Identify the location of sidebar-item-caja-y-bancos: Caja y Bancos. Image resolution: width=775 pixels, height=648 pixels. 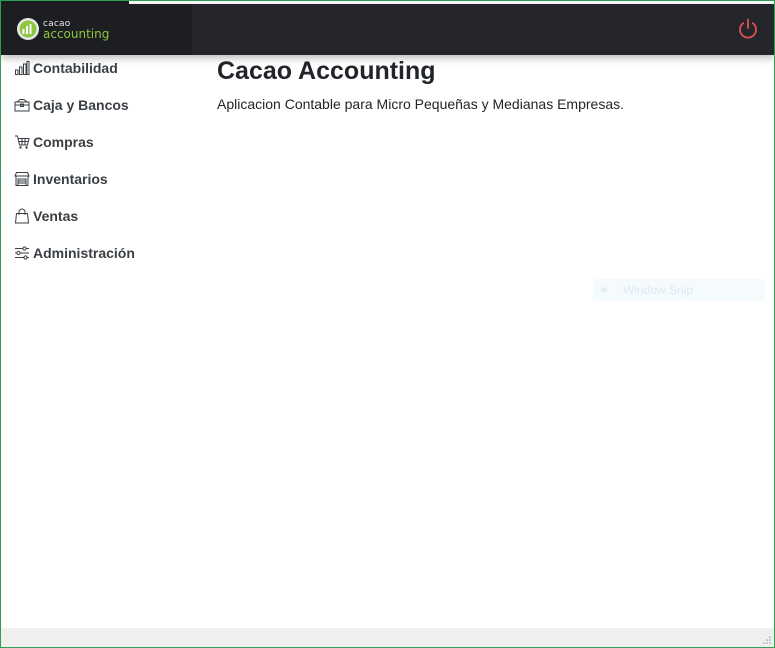
(71, 105).